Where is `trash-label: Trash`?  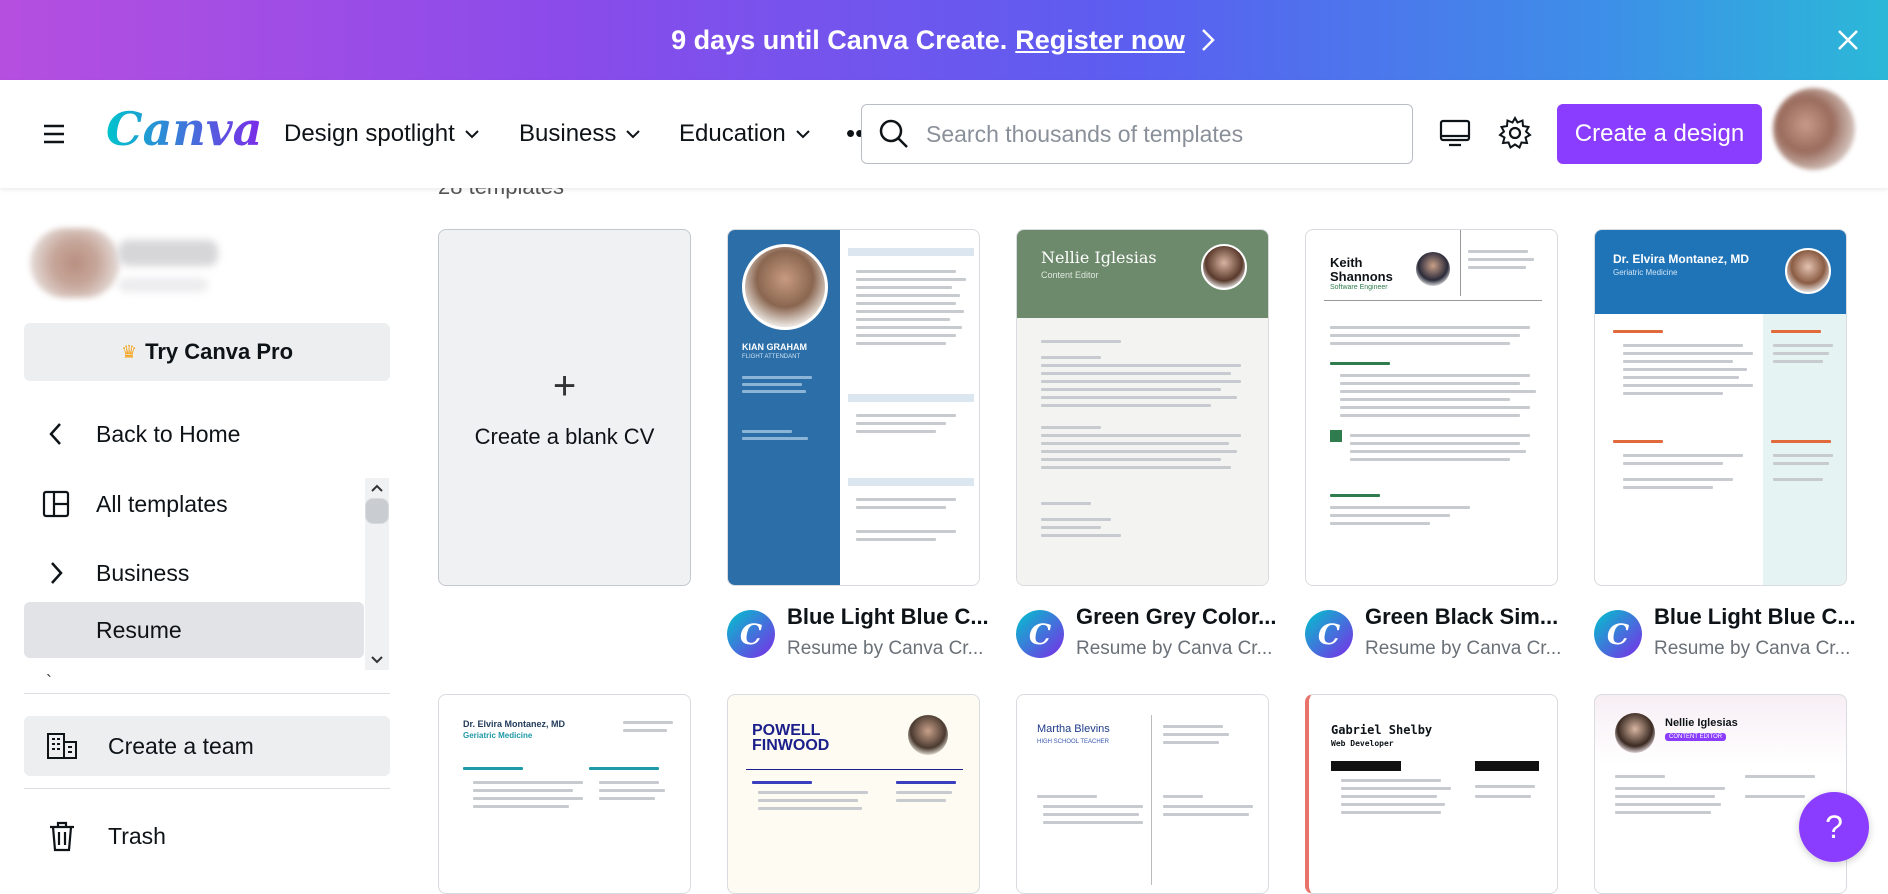 trash-label: Trash is located at coordinates (137, 835).